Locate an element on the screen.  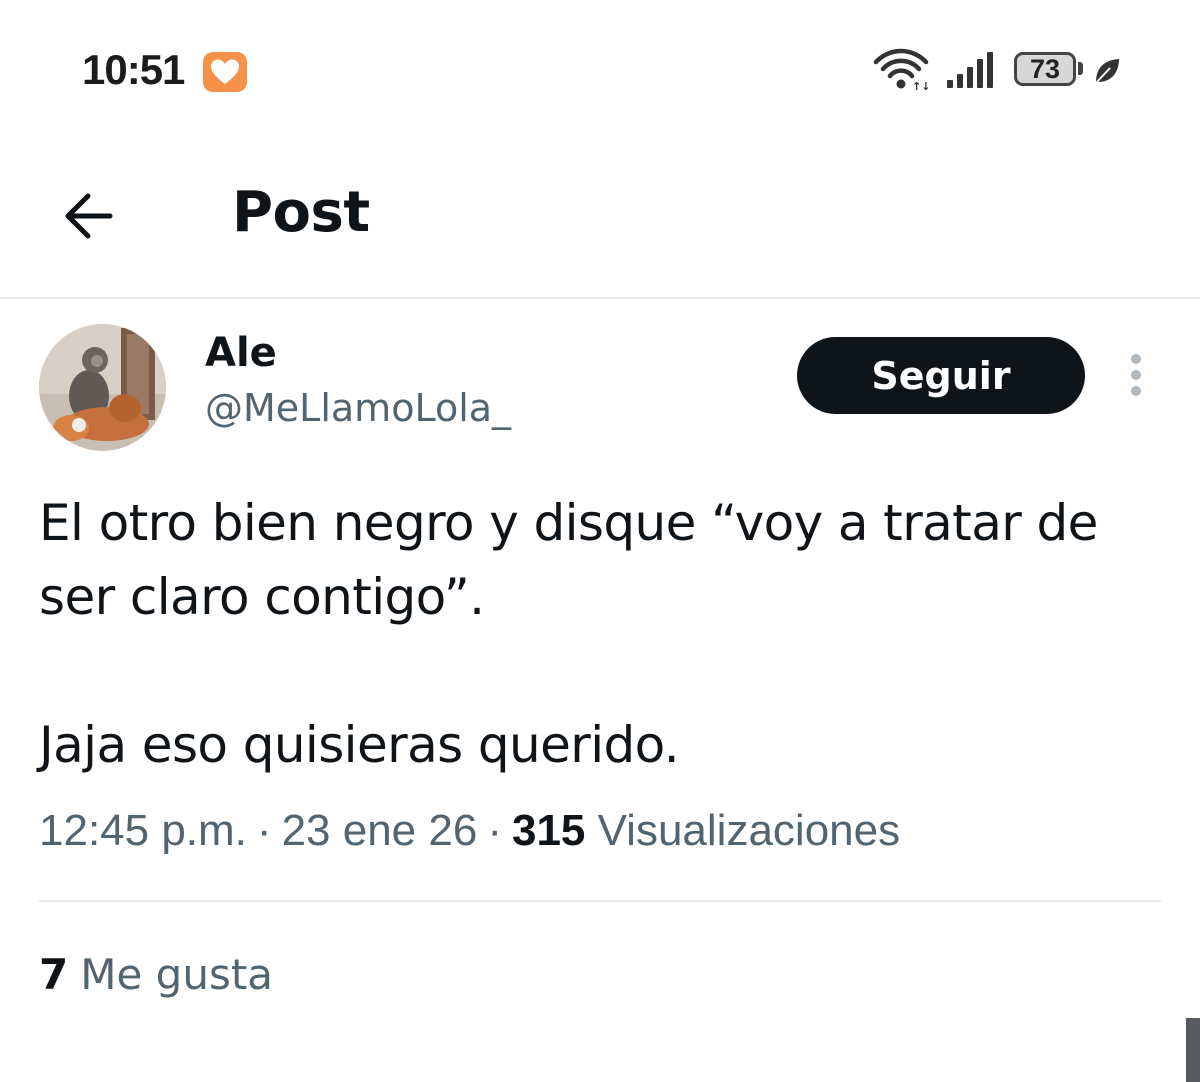
post-time: 12:45 p.m. is located at coordinates (143, 830).